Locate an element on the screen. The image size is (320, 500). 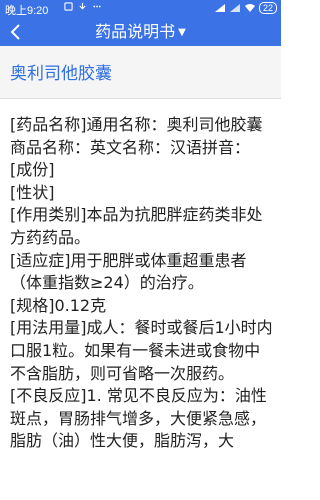
instruction-paragraph: [作用类别]本品为抗肥胖症药类非处方药药品。 is located at coordinates (136, 226).